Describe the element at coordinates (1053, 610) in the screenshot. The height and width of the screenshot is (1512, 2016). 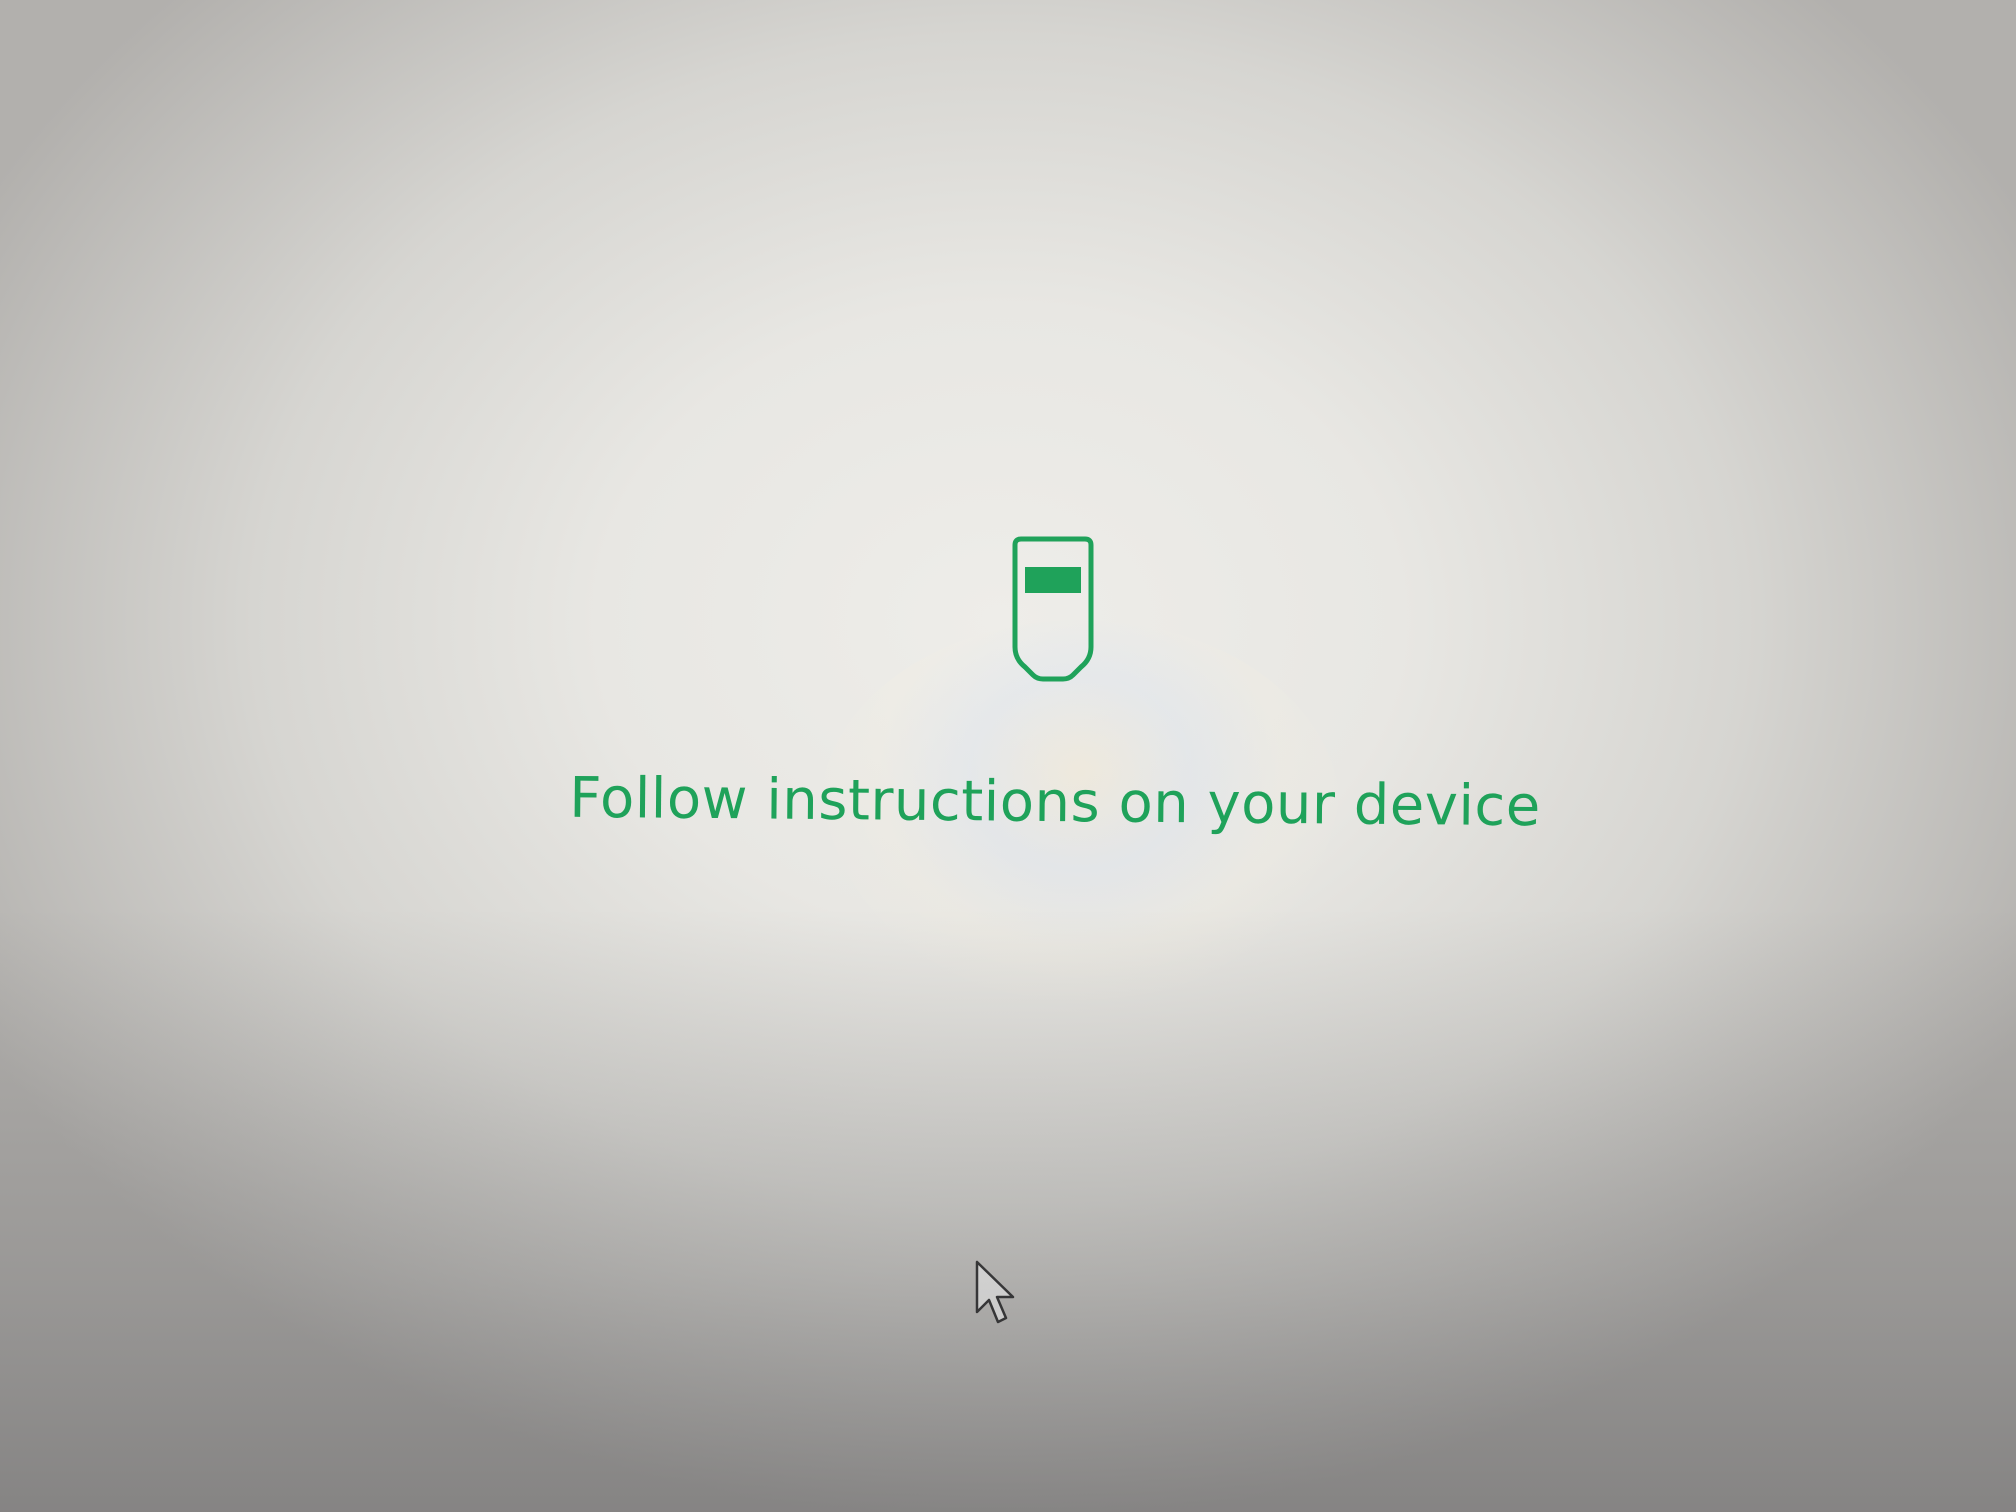
I see `hardware-wallet-device-icon` at that location.